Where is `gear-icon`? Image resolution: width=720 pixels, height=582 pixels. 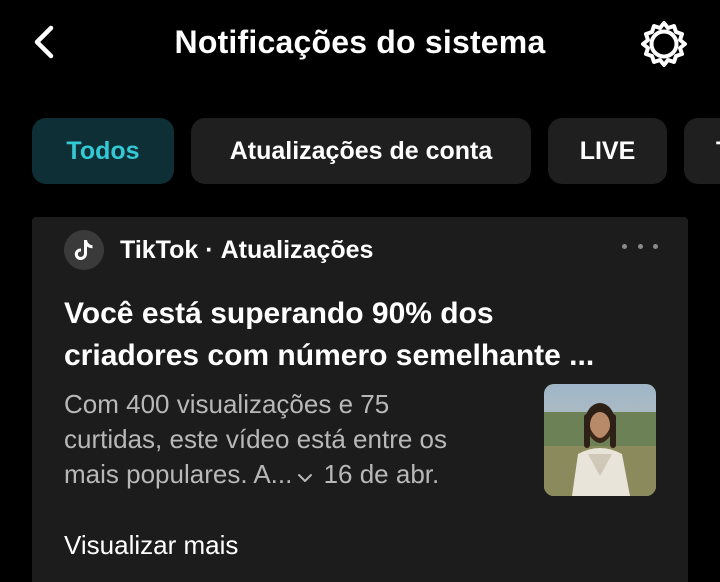 gear-icon is located at coordinates (664, 44).